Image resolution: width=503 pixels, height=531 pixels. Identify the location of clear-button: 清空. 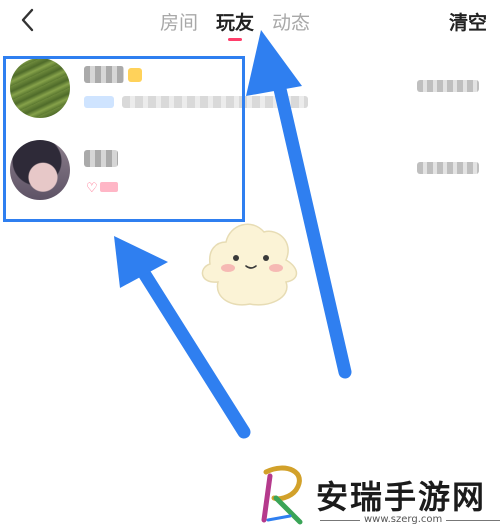
(468, 21).